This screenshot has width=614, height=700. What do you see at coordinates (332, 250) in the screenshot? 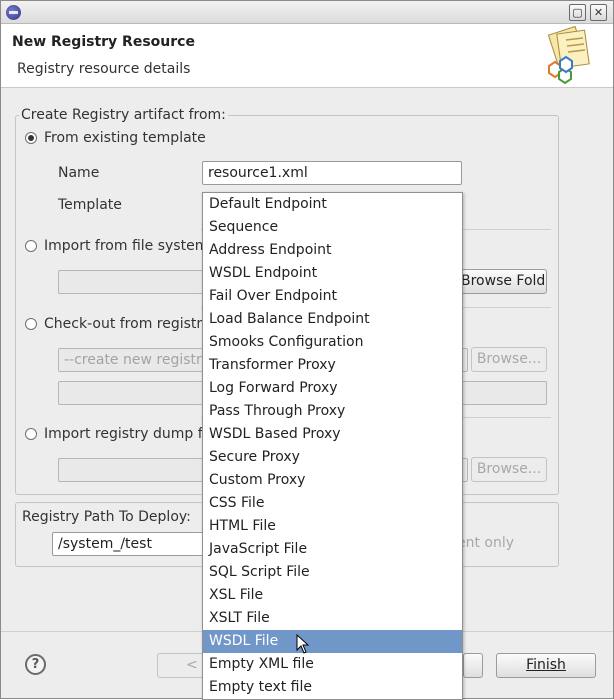
I see `dropdown-item: Address Endpoint` at bounding box center [332, 250].